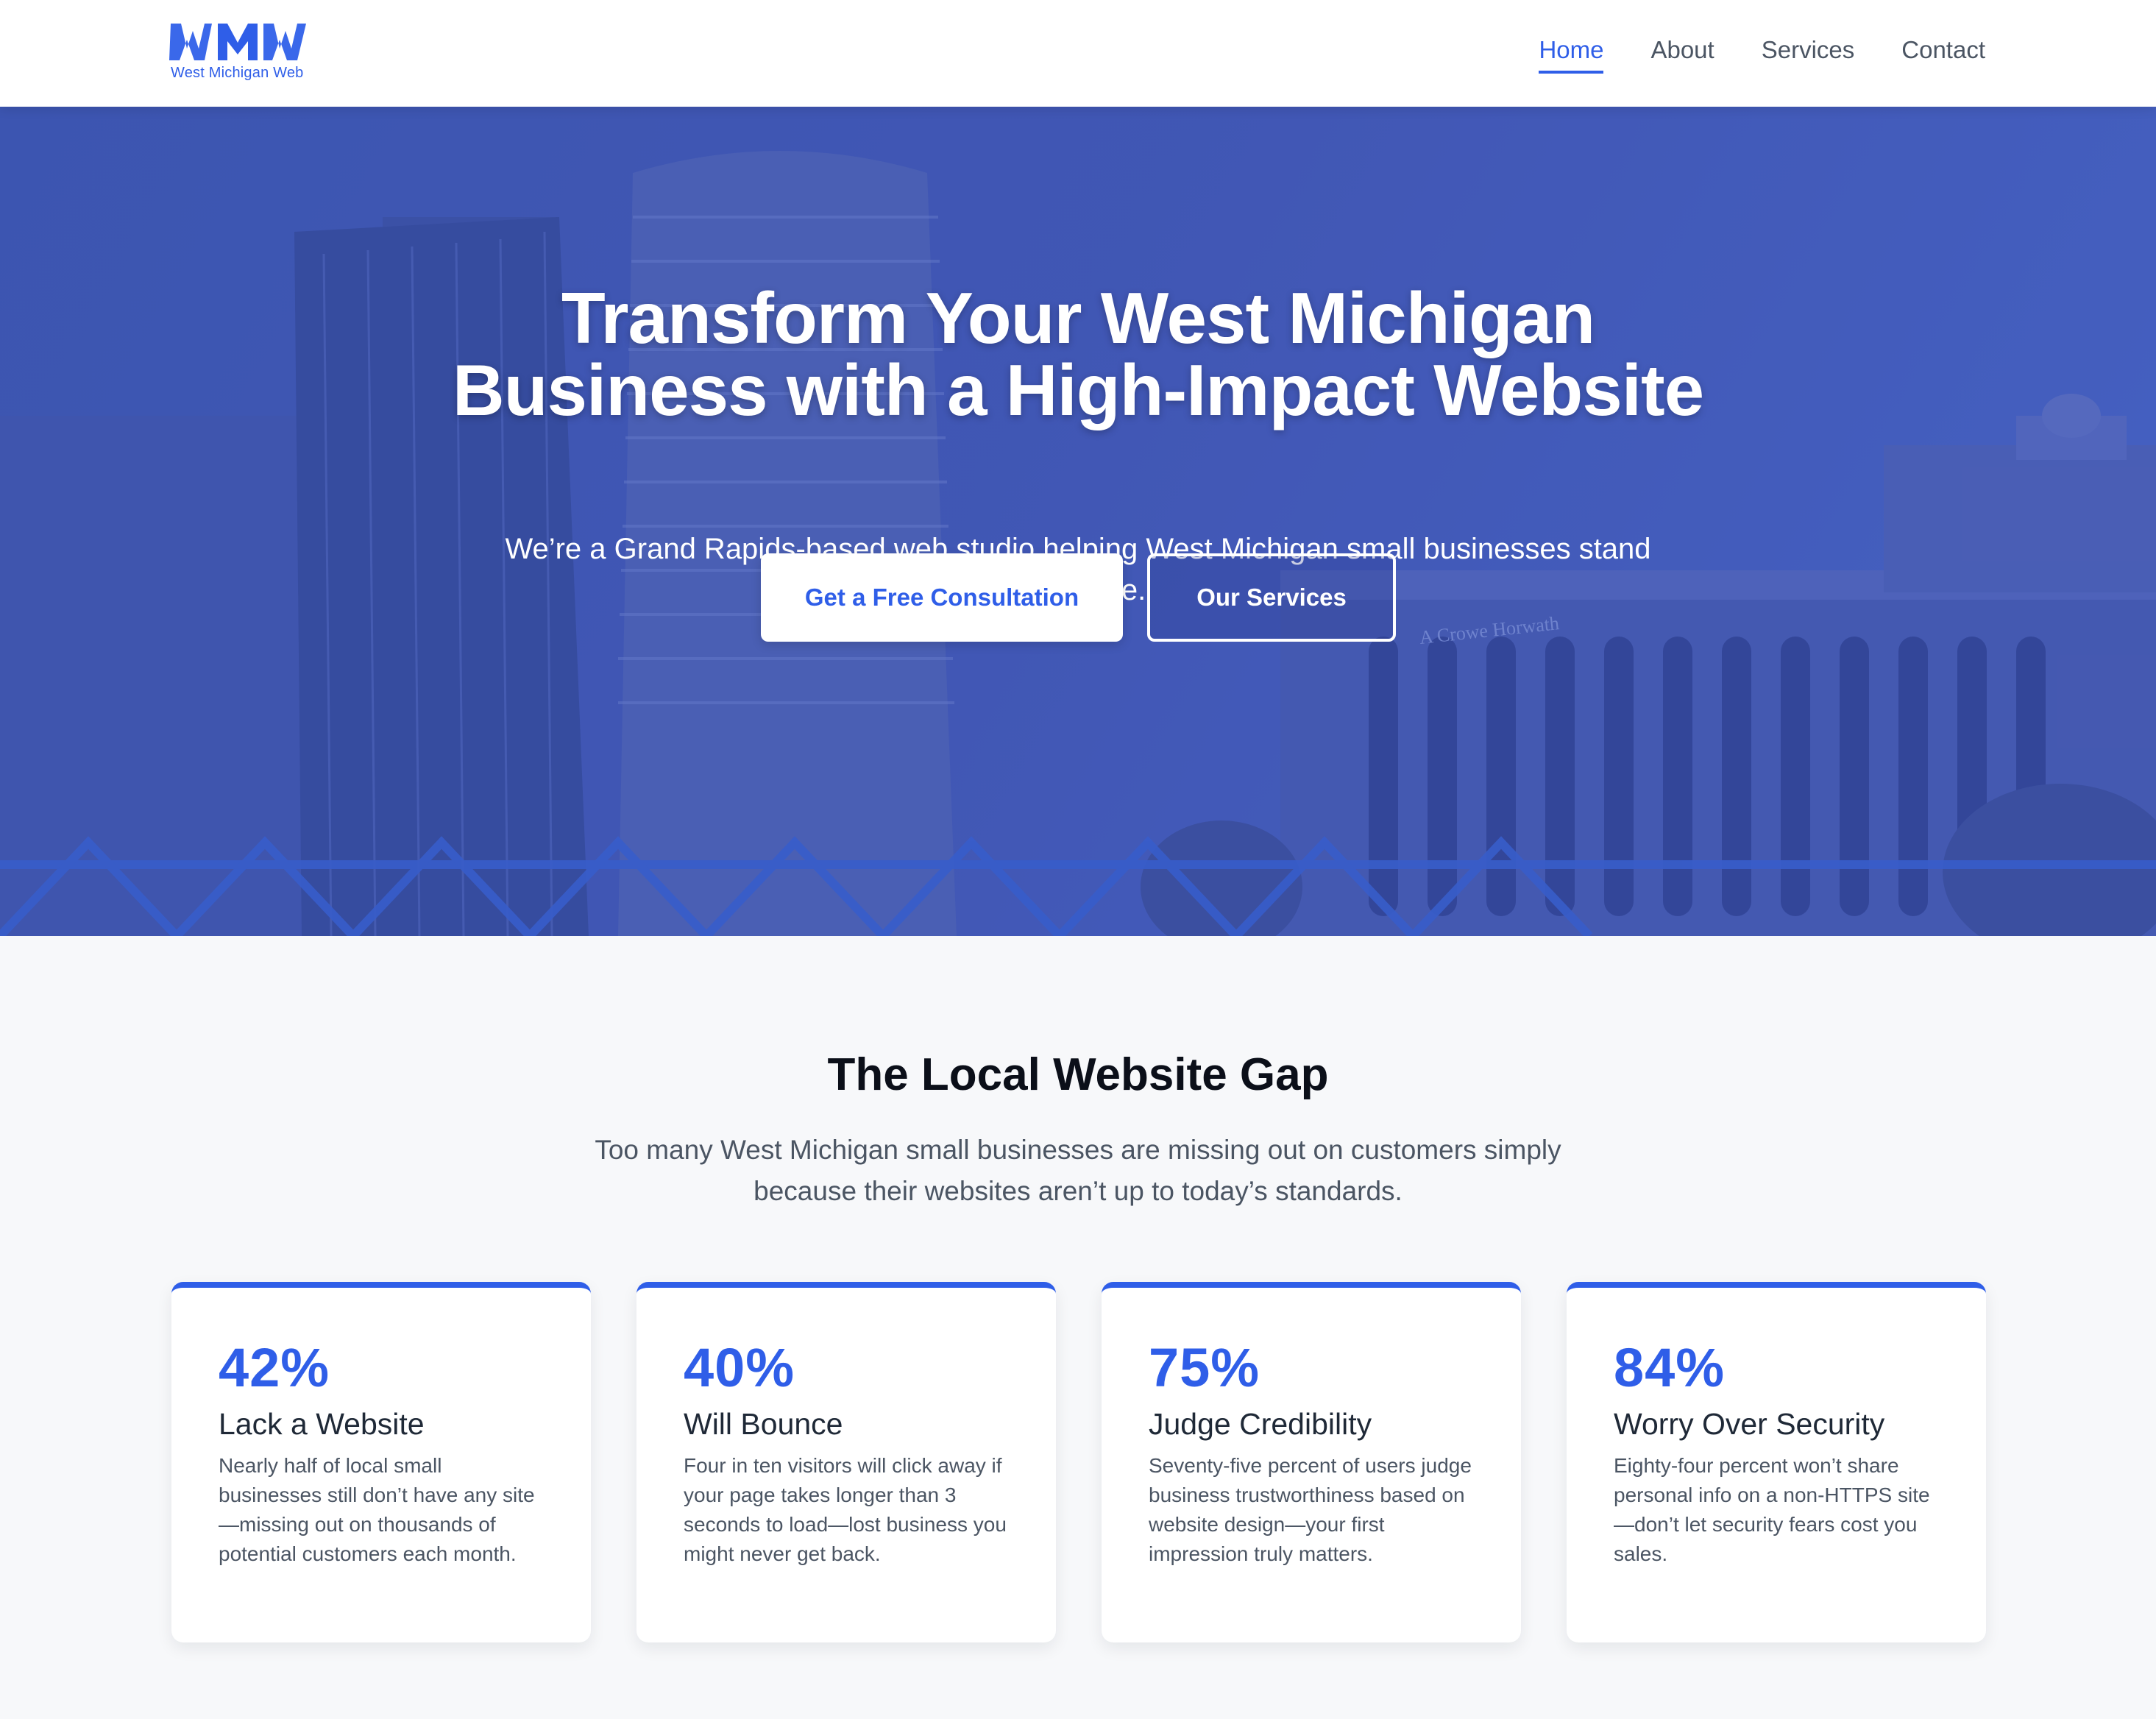  What do you see at coordinates (740, 1367) in the screenshot?
I see `stat-value: 40%` at bounding box center [740, 1367].